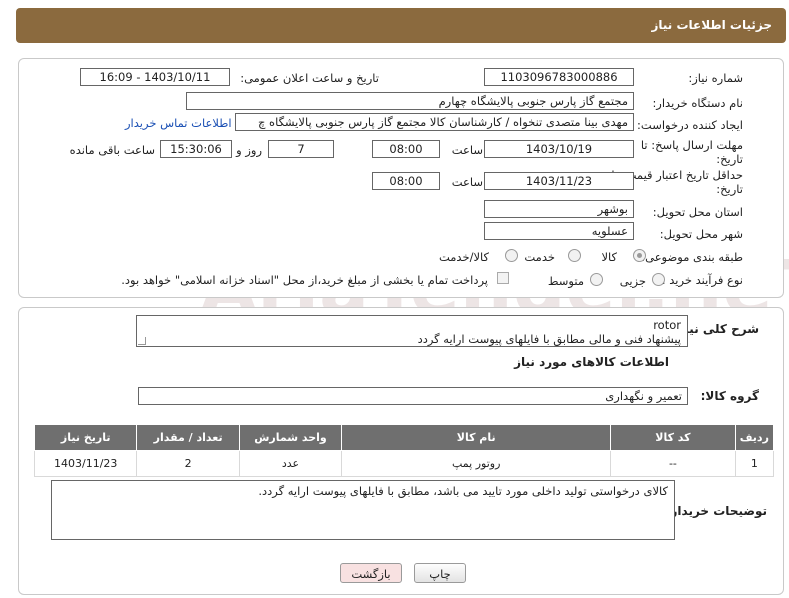  What do you see at coordinates (467, 182) in the screenshot?
I see `validity-time-label: ساعت` at bounding box center [467, 182].